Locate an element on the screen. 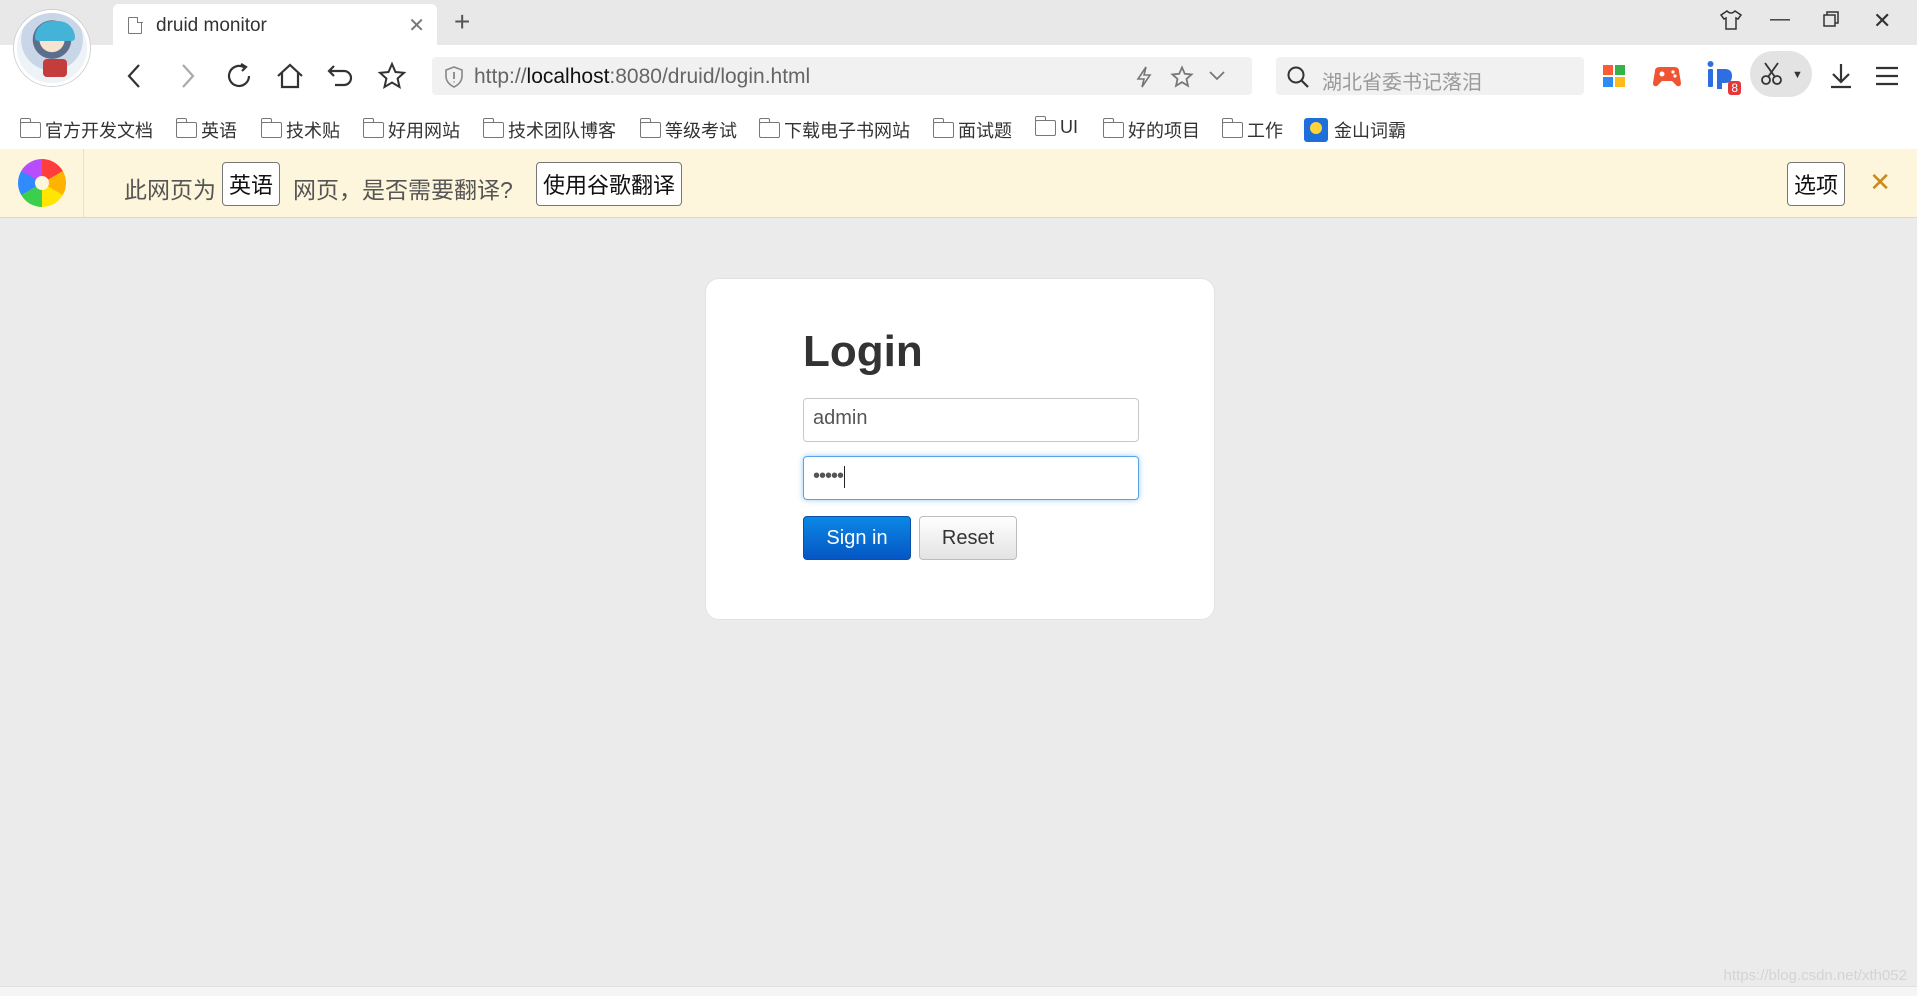  undo-close-icon is located at coordinates (341, 76).